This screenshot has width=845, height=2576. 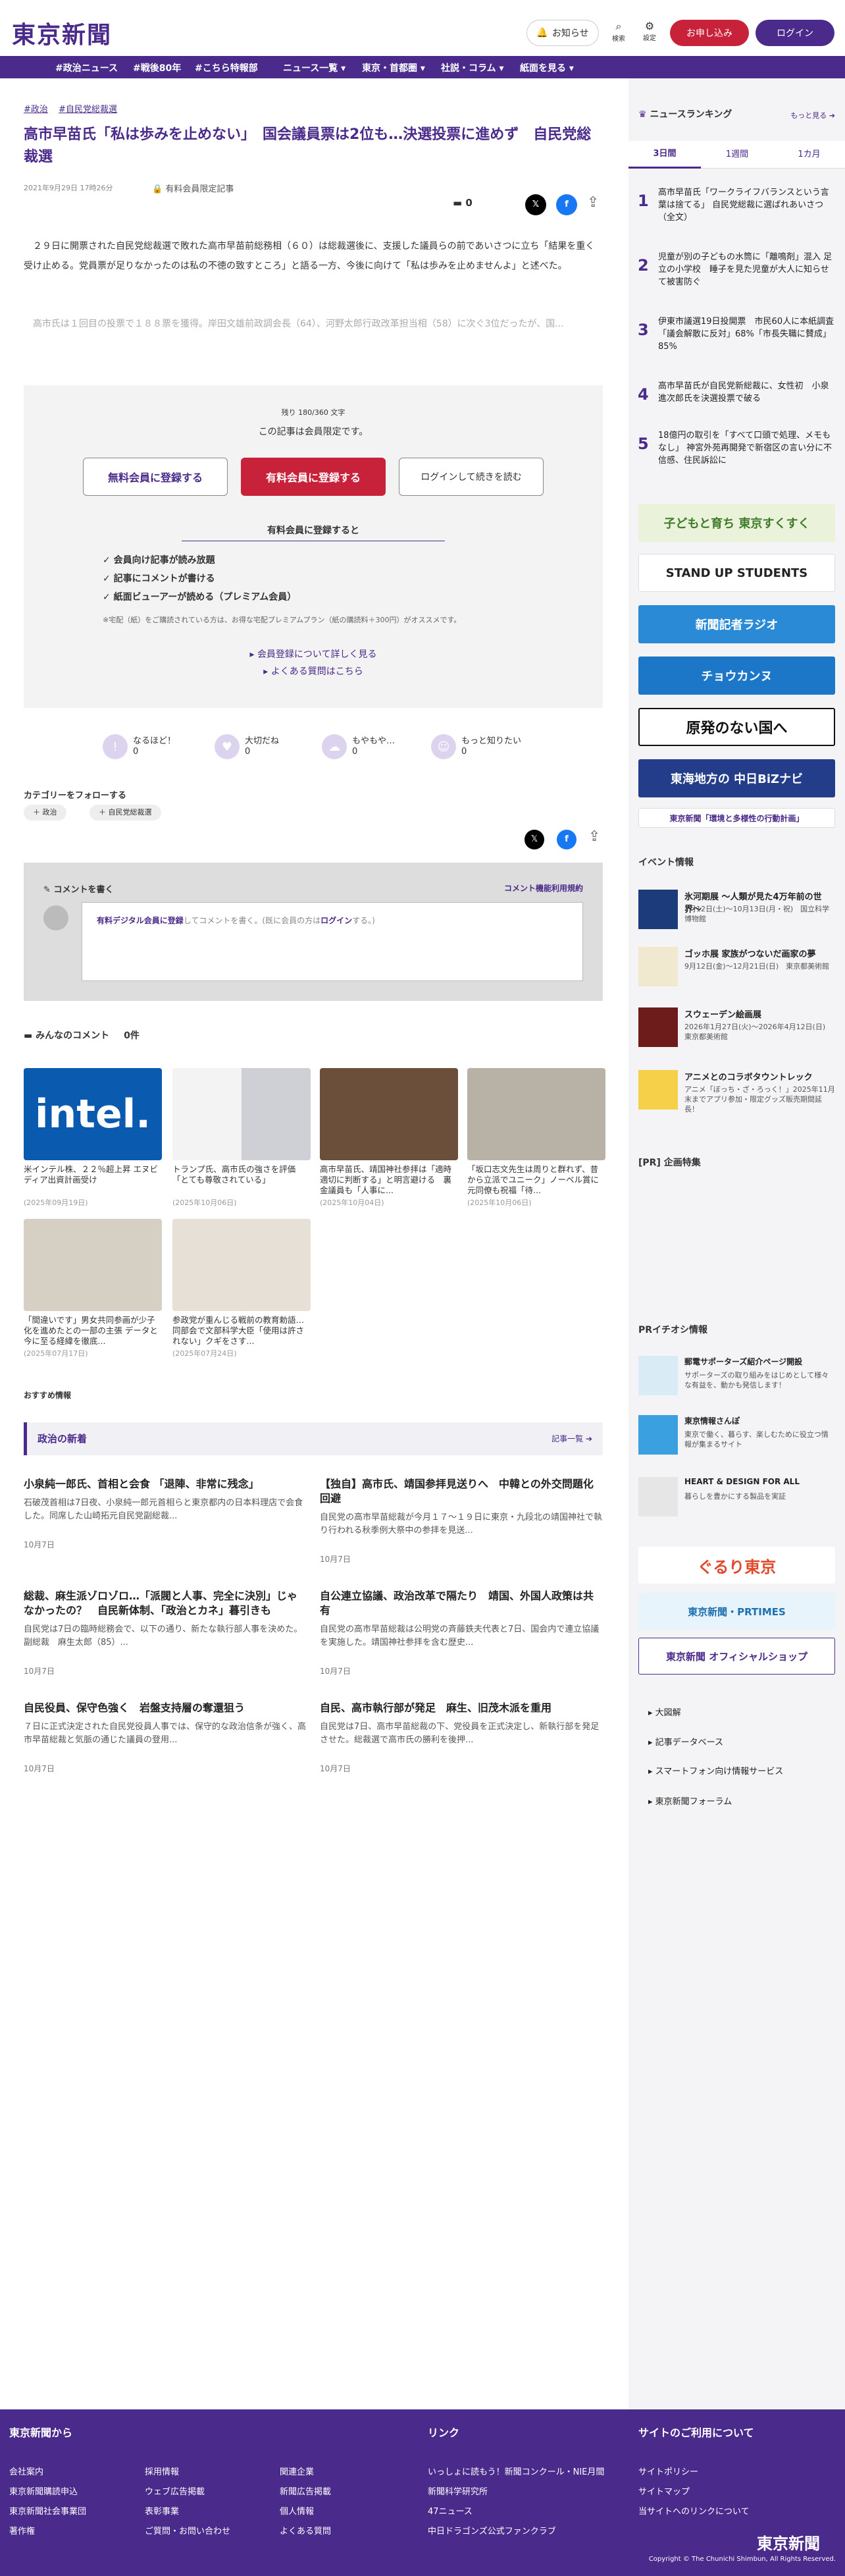 I want to click on banner-diversity: 東京新聞「環境と多様性の行動計画」, so click(x=737, y=818).